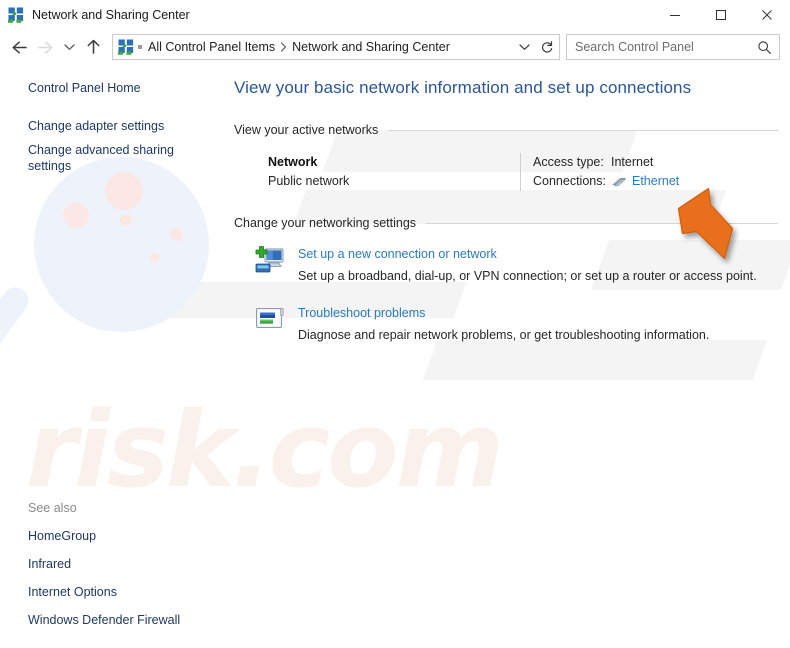  What do you see at coordinates (140, 47) in the screenshot?
I see `breadcrumb-separator-square` at bounding box center [140, 47].